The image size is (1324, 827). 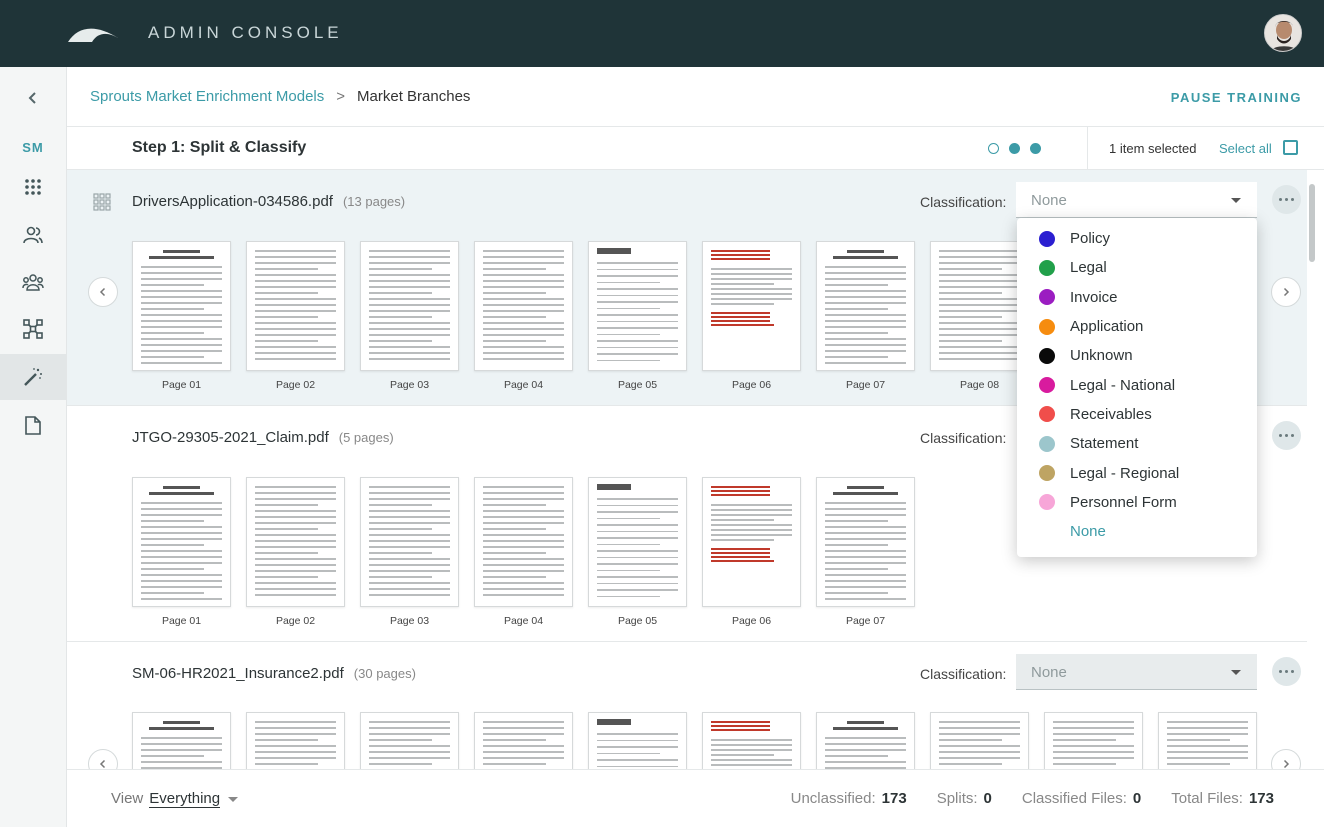 I want to click on option-application: Application, so click(x=1137, y=326).